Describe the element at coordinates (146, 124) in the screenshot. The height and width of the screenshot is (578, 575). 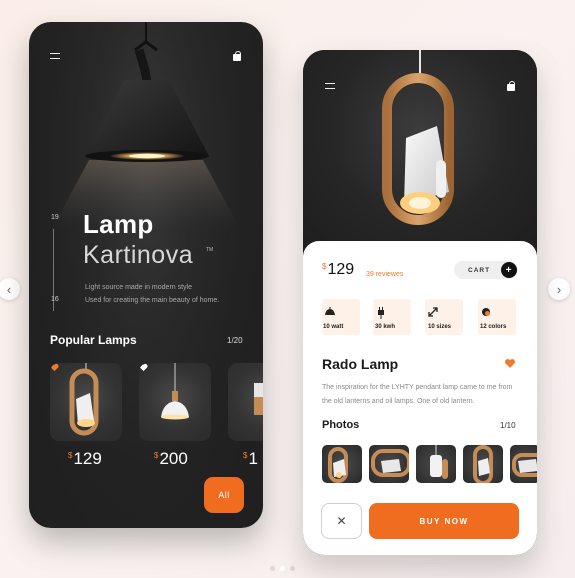
I see `hero-lamp-image` at that location.